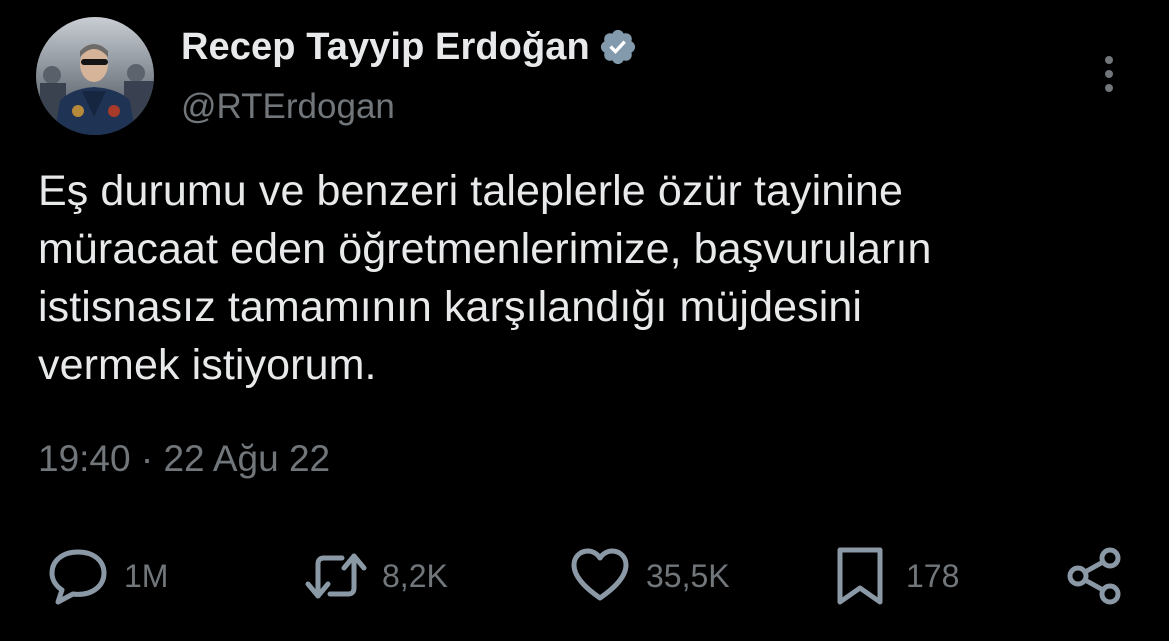 The height and width of the screenshot is (641, 1169). What do you see at coordinates (376, 576) in the screenshot?
I see `retweet-button: 8,2K` at bounding box center [376, 576].